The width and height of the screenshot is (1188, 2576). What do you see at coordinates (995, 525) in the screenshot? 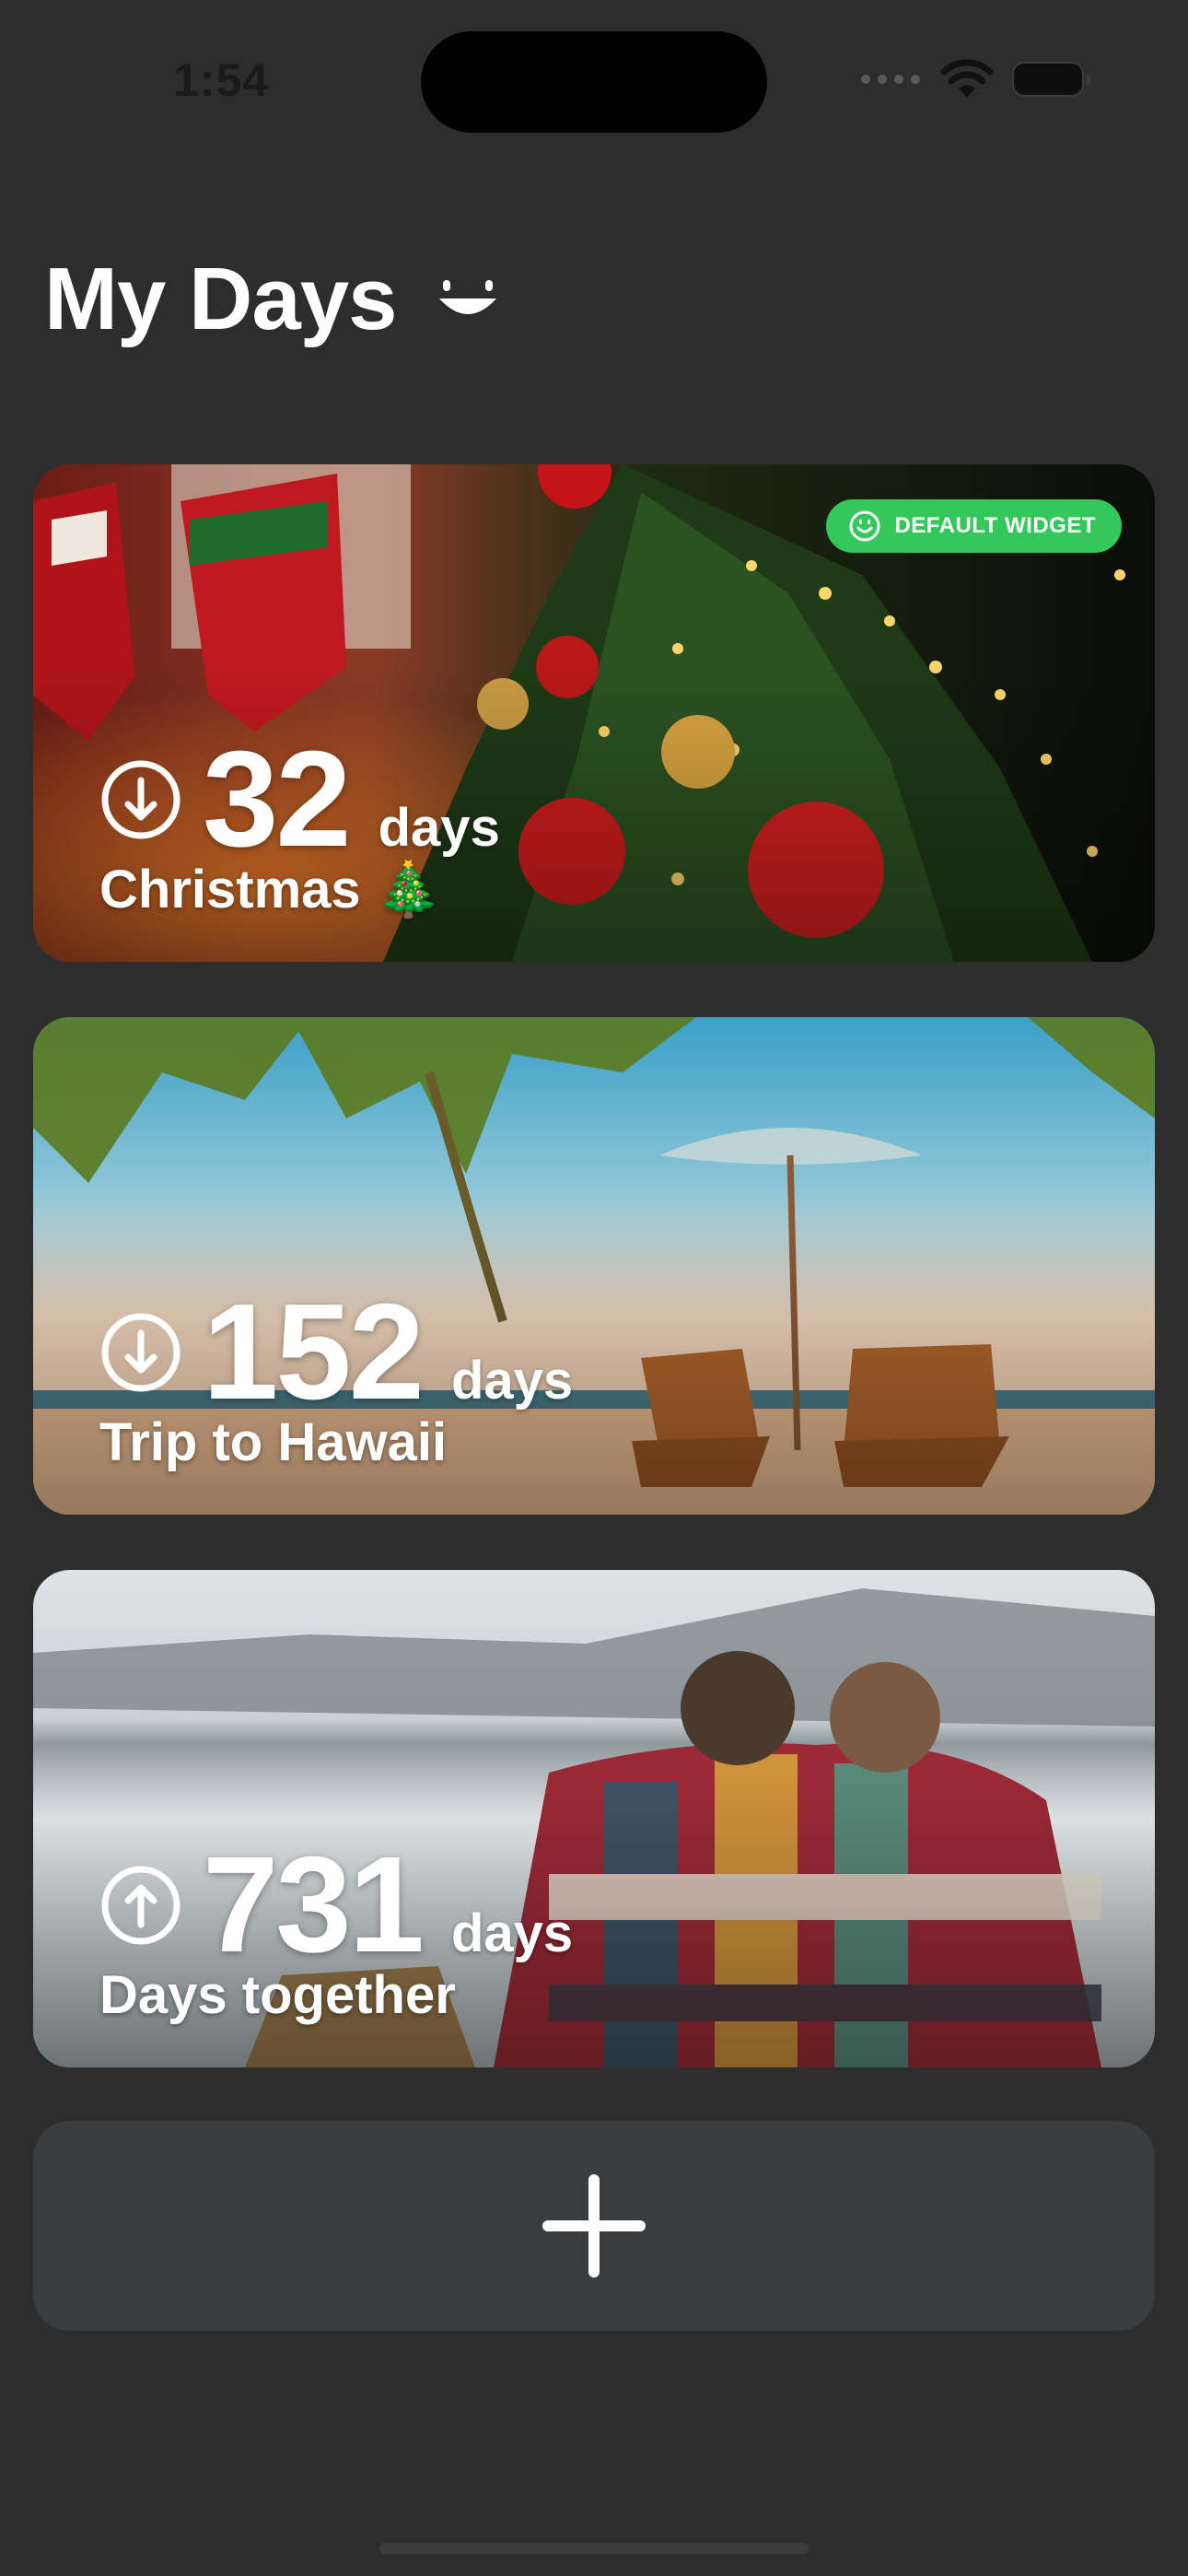
I see `default-widget-label: DEFAULT WIDGET` at bounding box center [995, 525].